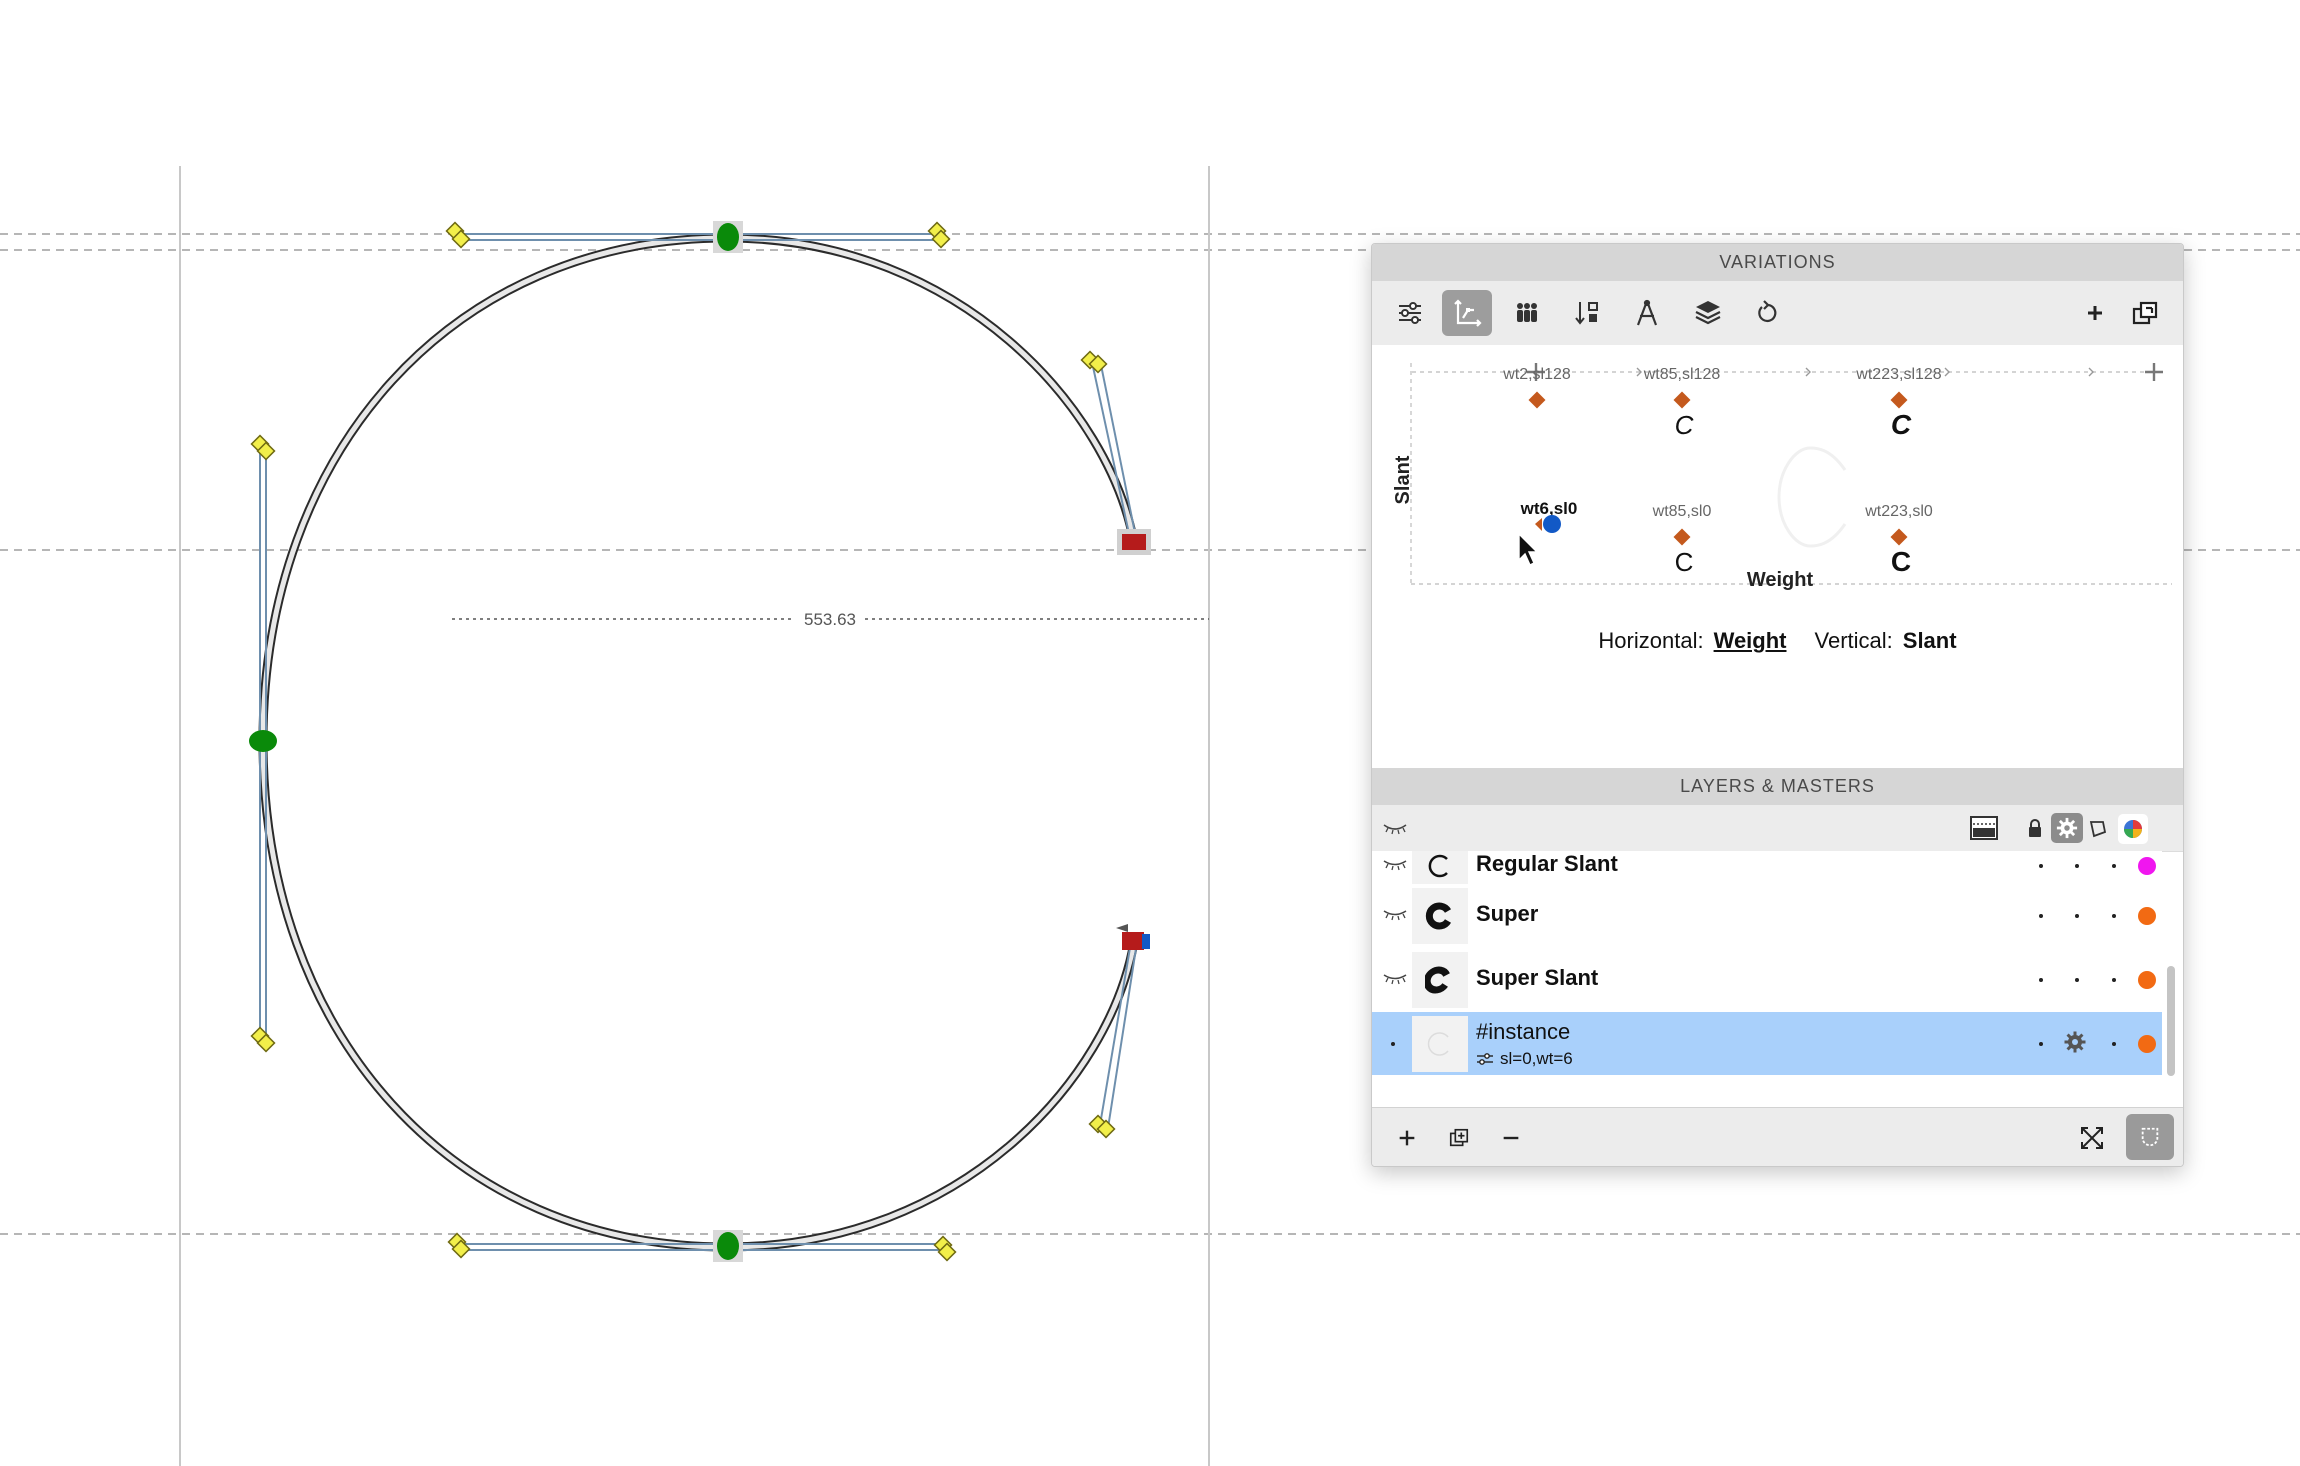 Image resolution: width=2300 pixels, height=1466 pixels. I want to click on horizontal-key: Horizontal:, so click(1651, 640).